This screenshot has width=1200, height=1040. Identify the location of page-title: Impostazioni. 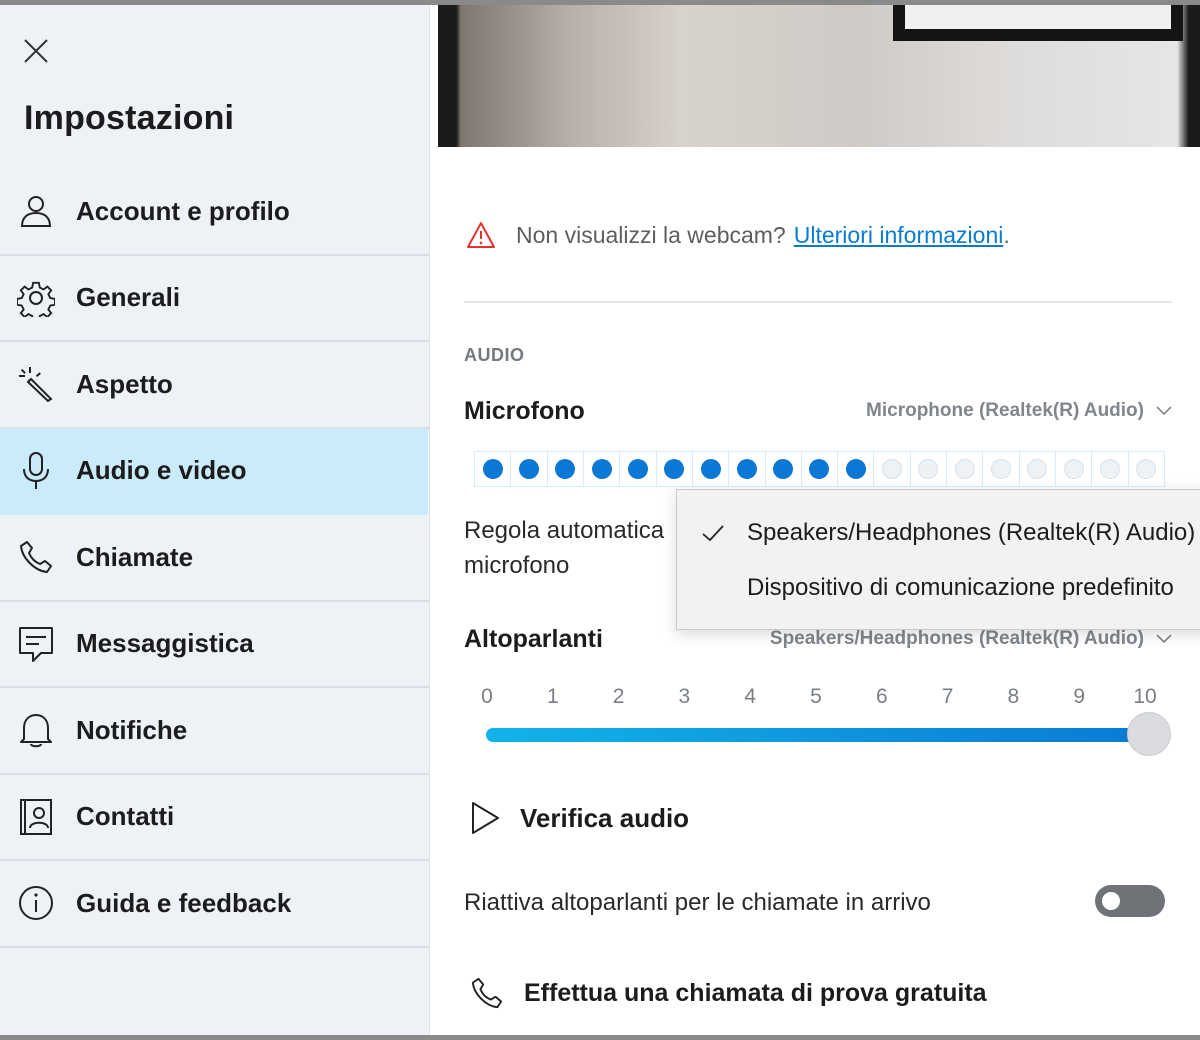
(129, 118).